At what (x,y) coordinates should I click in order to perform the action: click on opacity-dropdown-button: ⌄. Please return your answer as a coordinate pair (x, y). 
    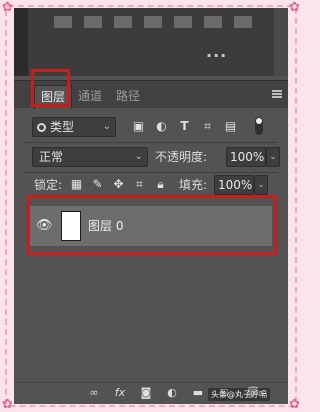
    Looking at the image, I should click on (273, 157).